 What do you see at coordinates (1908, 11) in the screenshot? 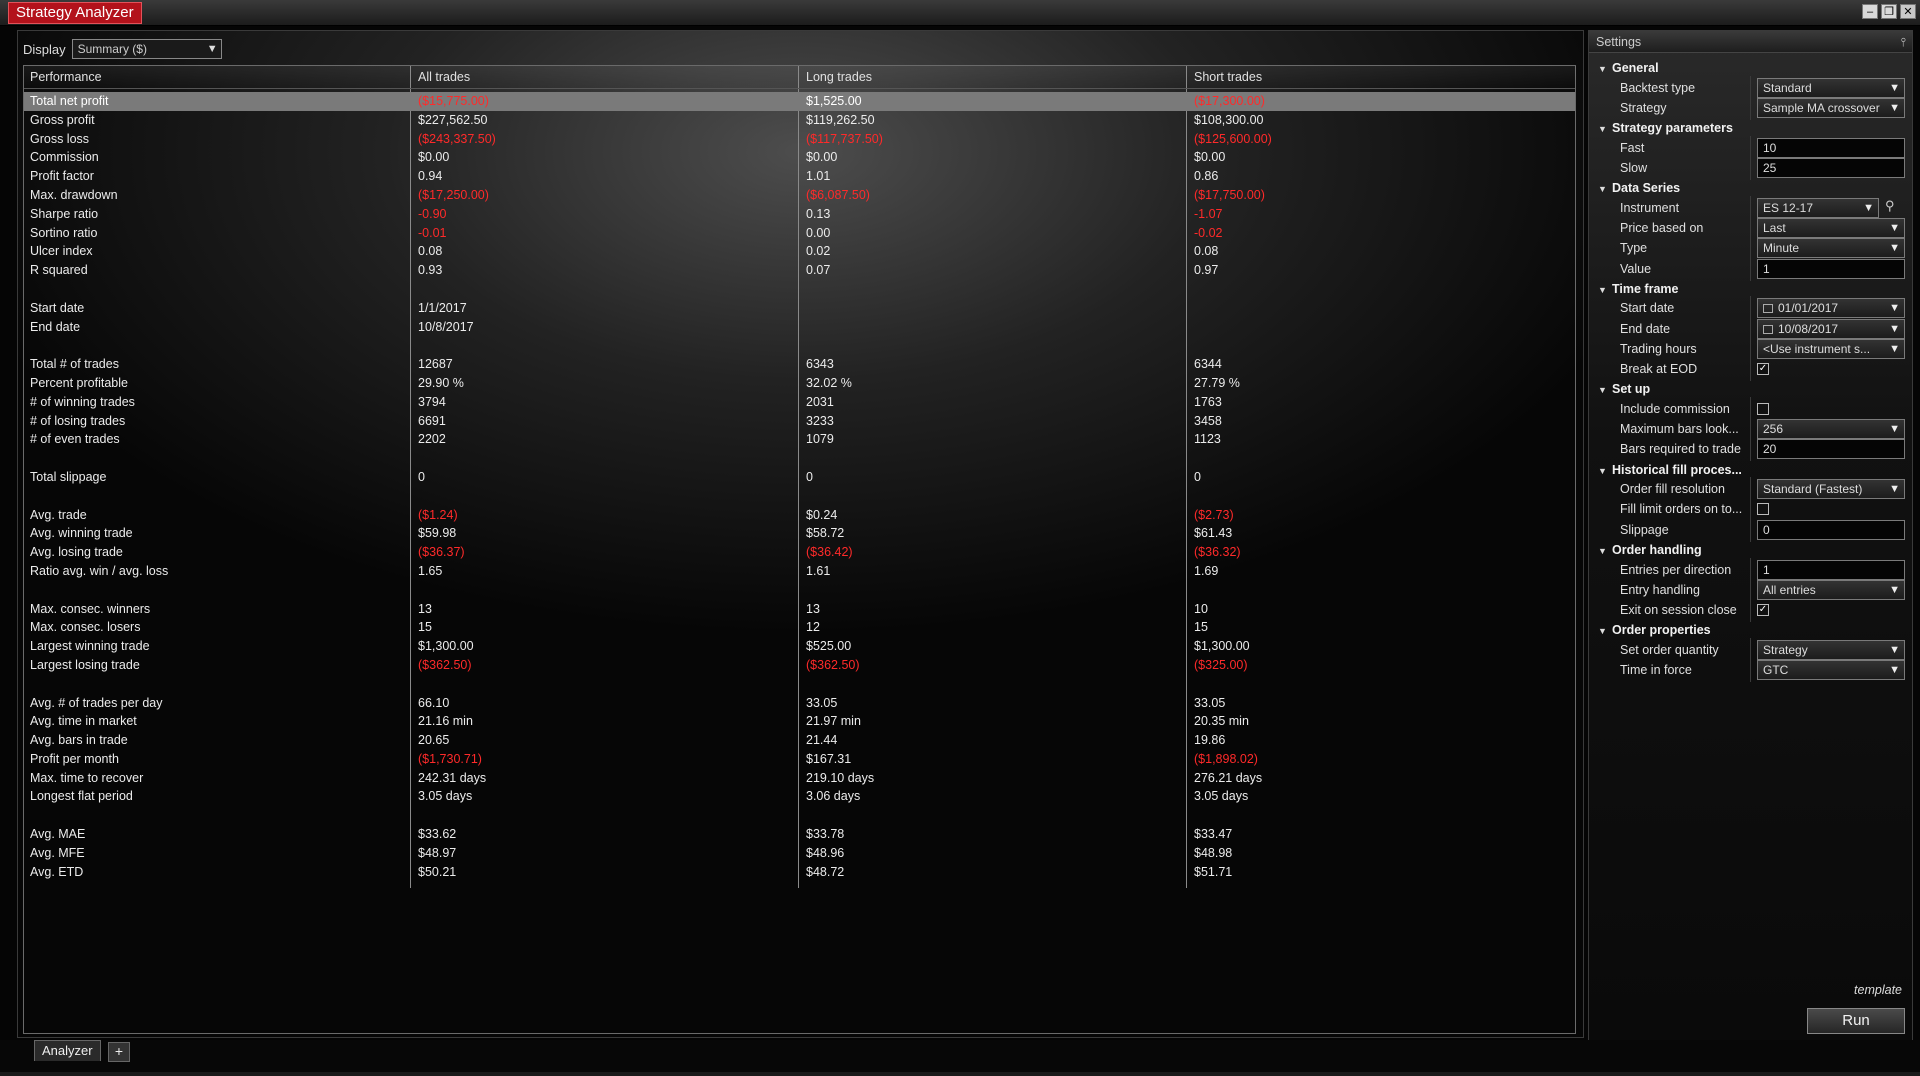
I see `close-icon: ✕` at bounding box center [1908, 11].